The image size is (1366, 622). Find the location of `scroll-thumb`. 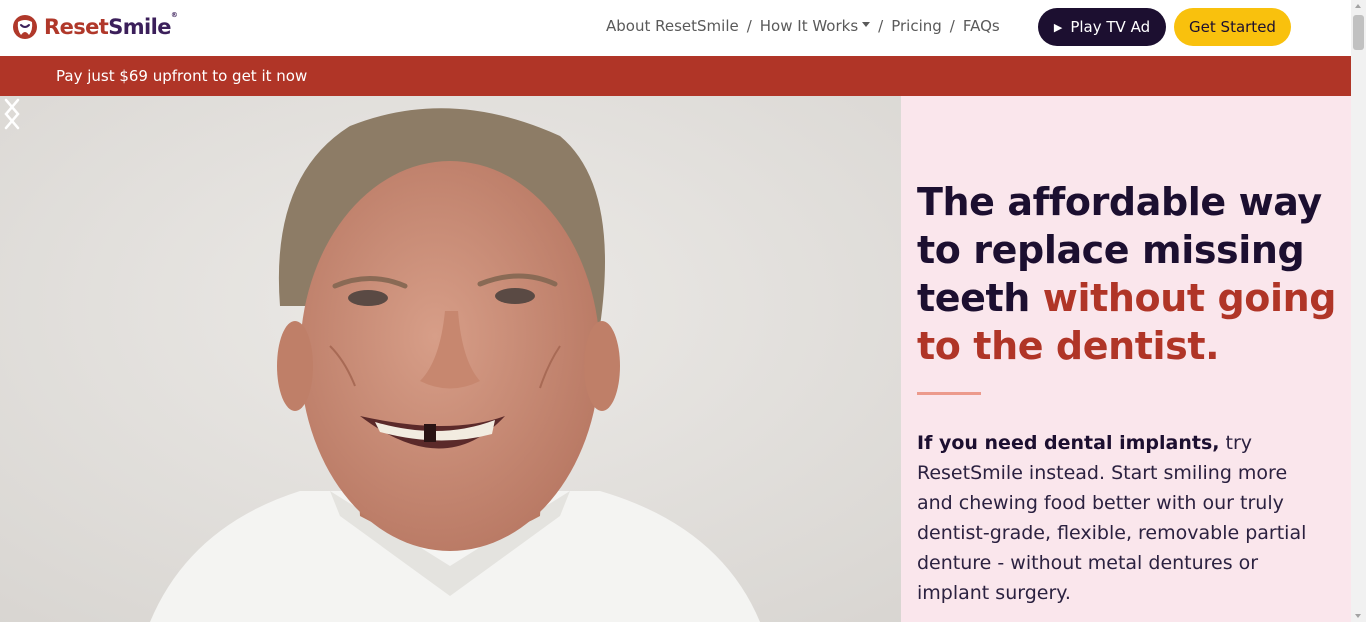

scroll-thumb is located at coordinates (1358, 32).